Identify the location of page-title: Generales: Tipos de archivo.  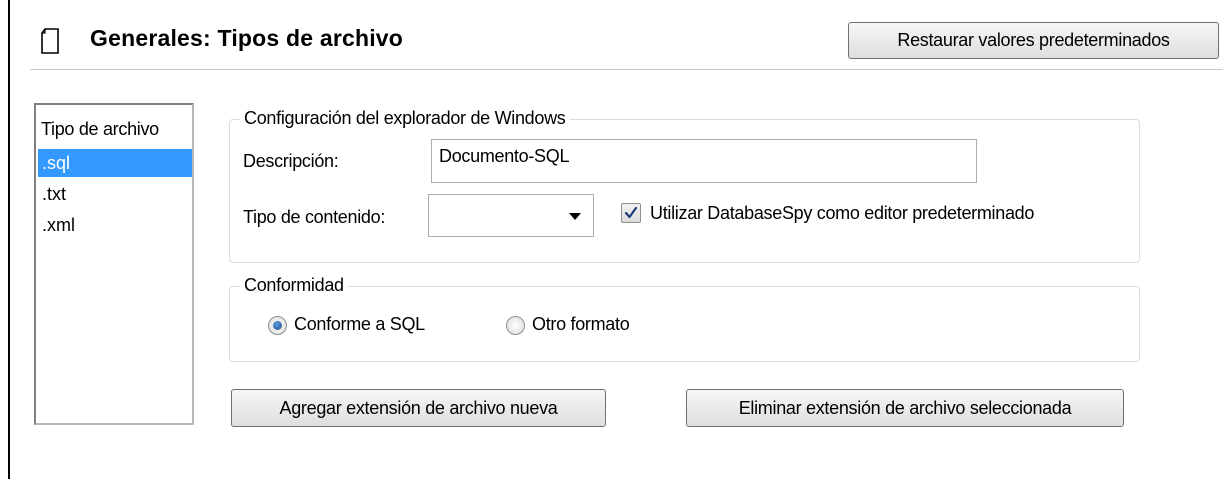
(247, 38).